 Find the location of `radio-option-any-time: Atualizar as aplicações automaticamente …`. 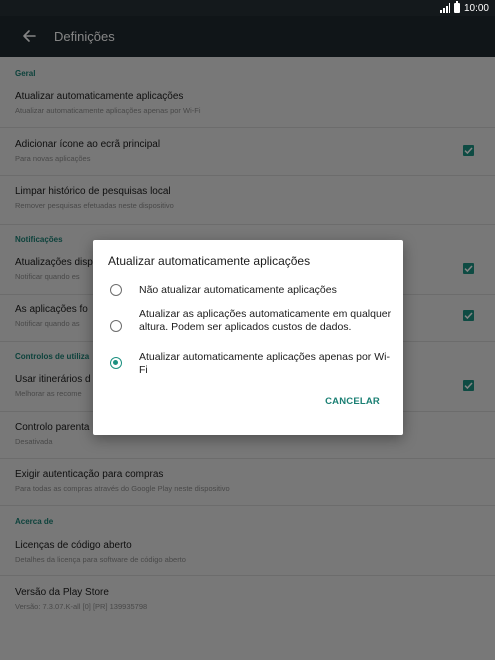

radio-option-any-time: Atualizar as aplicações automaticamente … is located at coordinates (248, 327).